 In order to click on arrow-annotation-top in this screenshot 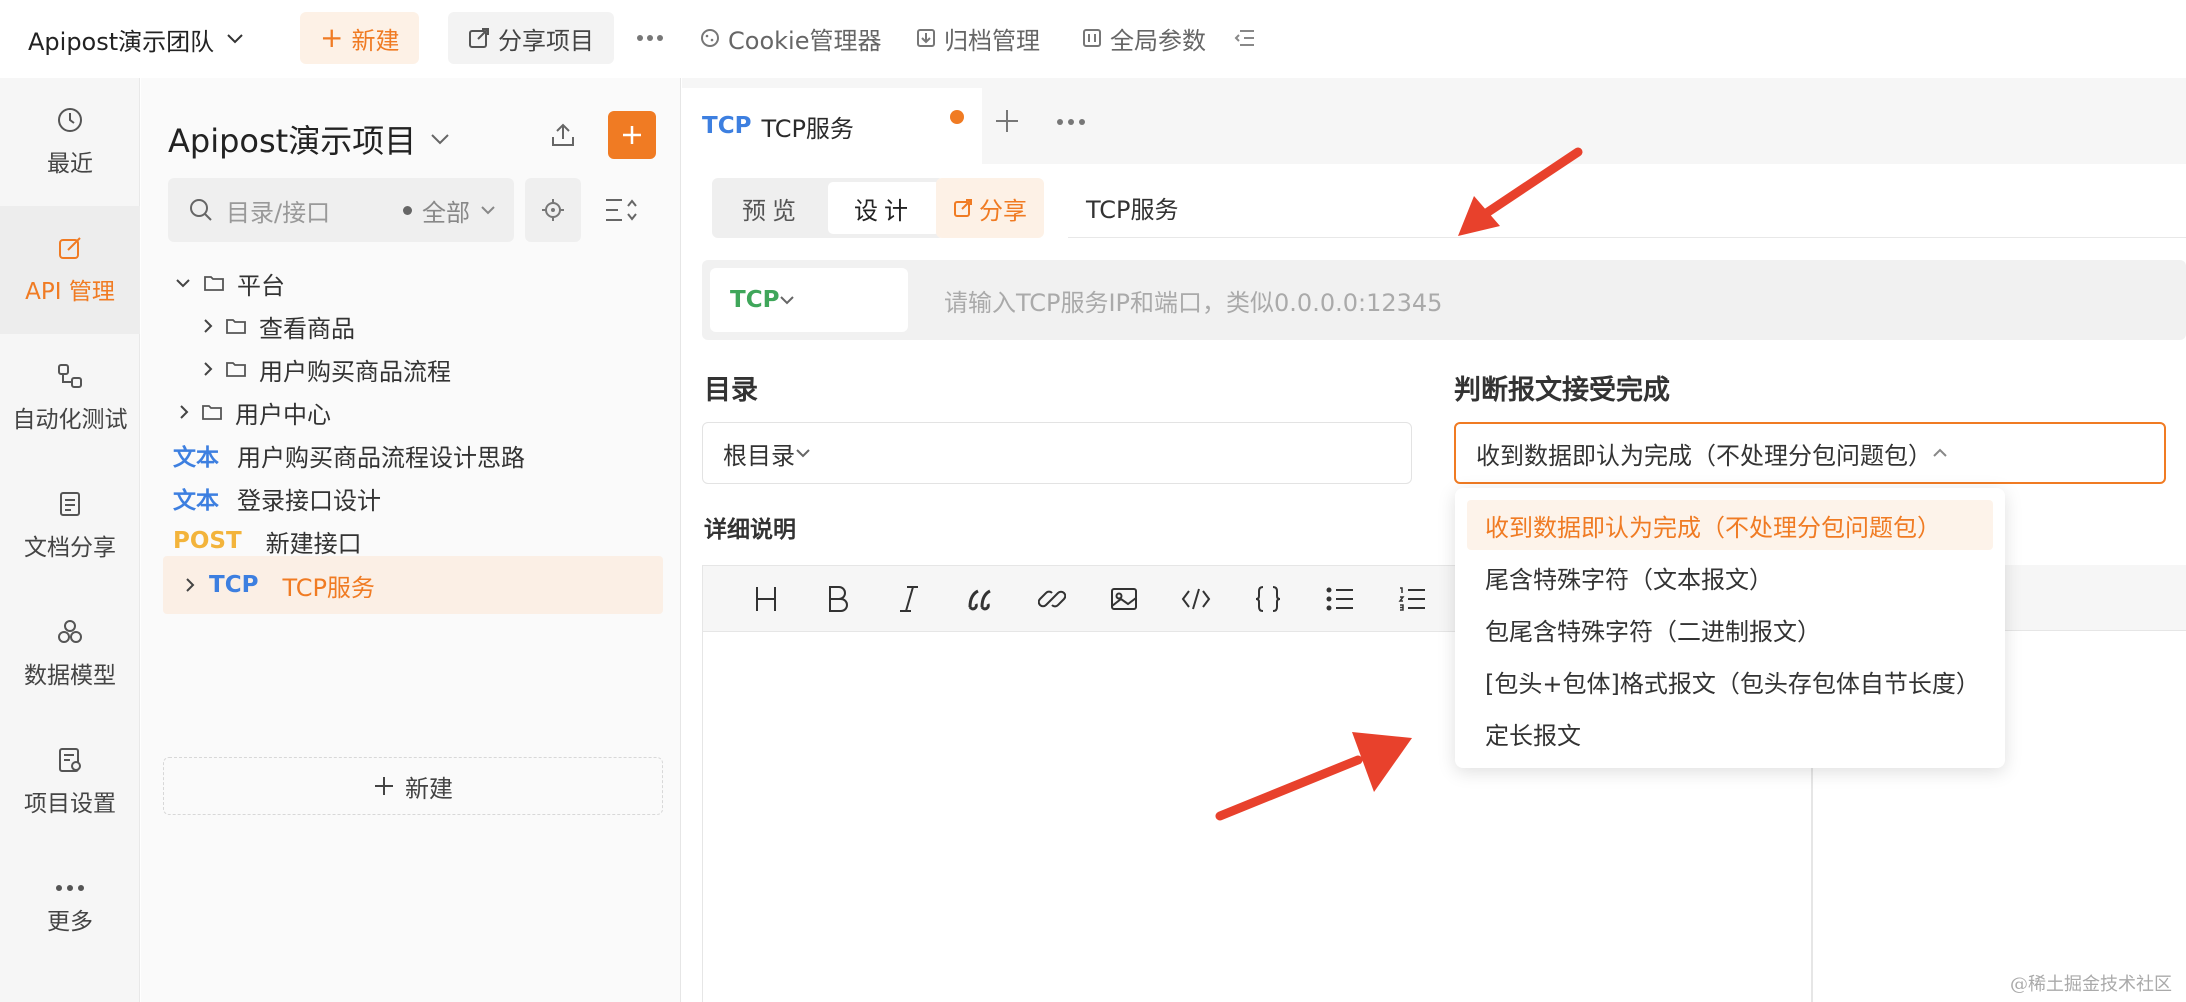, I will do `click(1520, 191)`.